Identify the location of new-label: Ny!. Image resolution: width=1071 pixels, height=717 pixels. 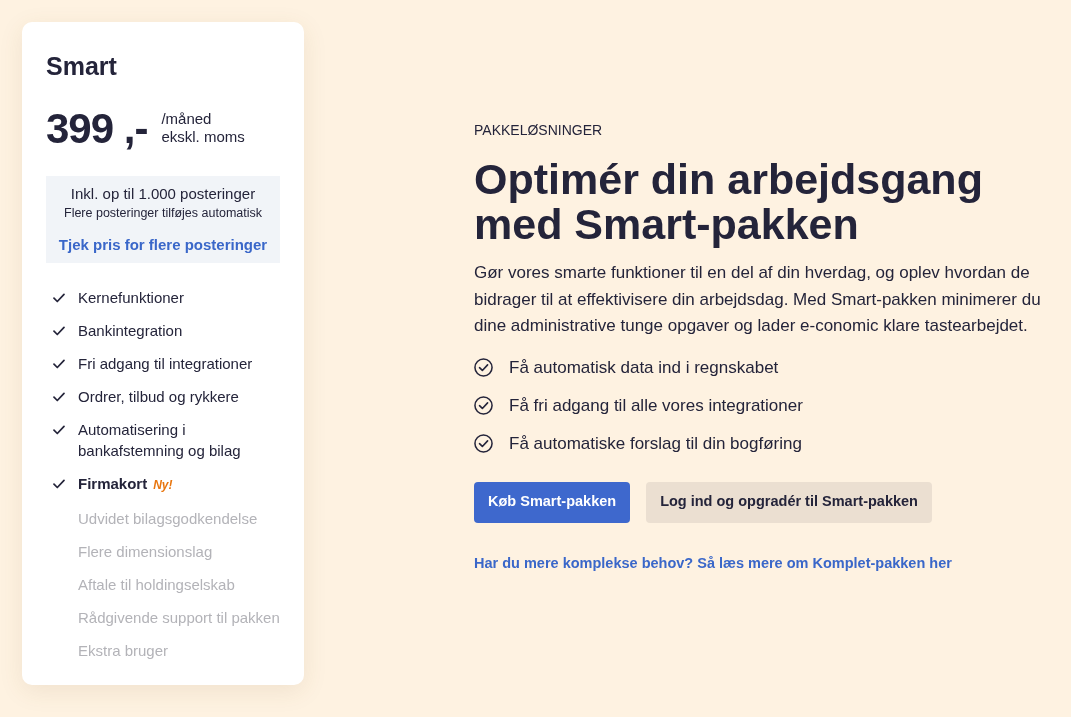
(163, 485).